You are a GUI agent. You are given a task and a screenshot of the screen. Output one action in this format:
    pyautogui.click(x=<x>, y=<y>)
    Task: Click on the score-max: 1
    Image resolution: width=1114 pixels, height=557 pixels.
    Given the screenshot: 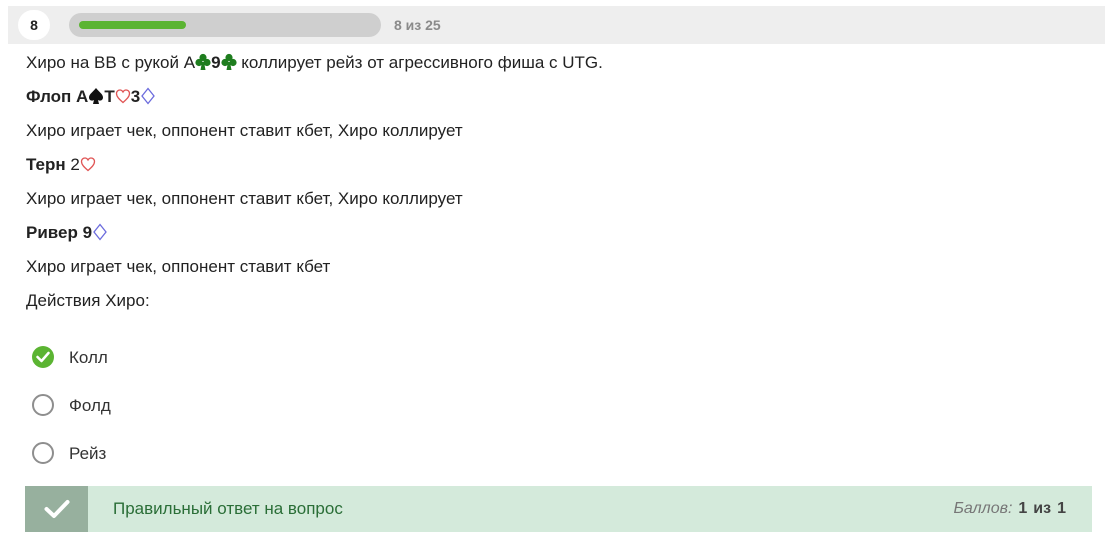 What is the action you would take?
    pyautogui.click(x=1061, y=508)
    